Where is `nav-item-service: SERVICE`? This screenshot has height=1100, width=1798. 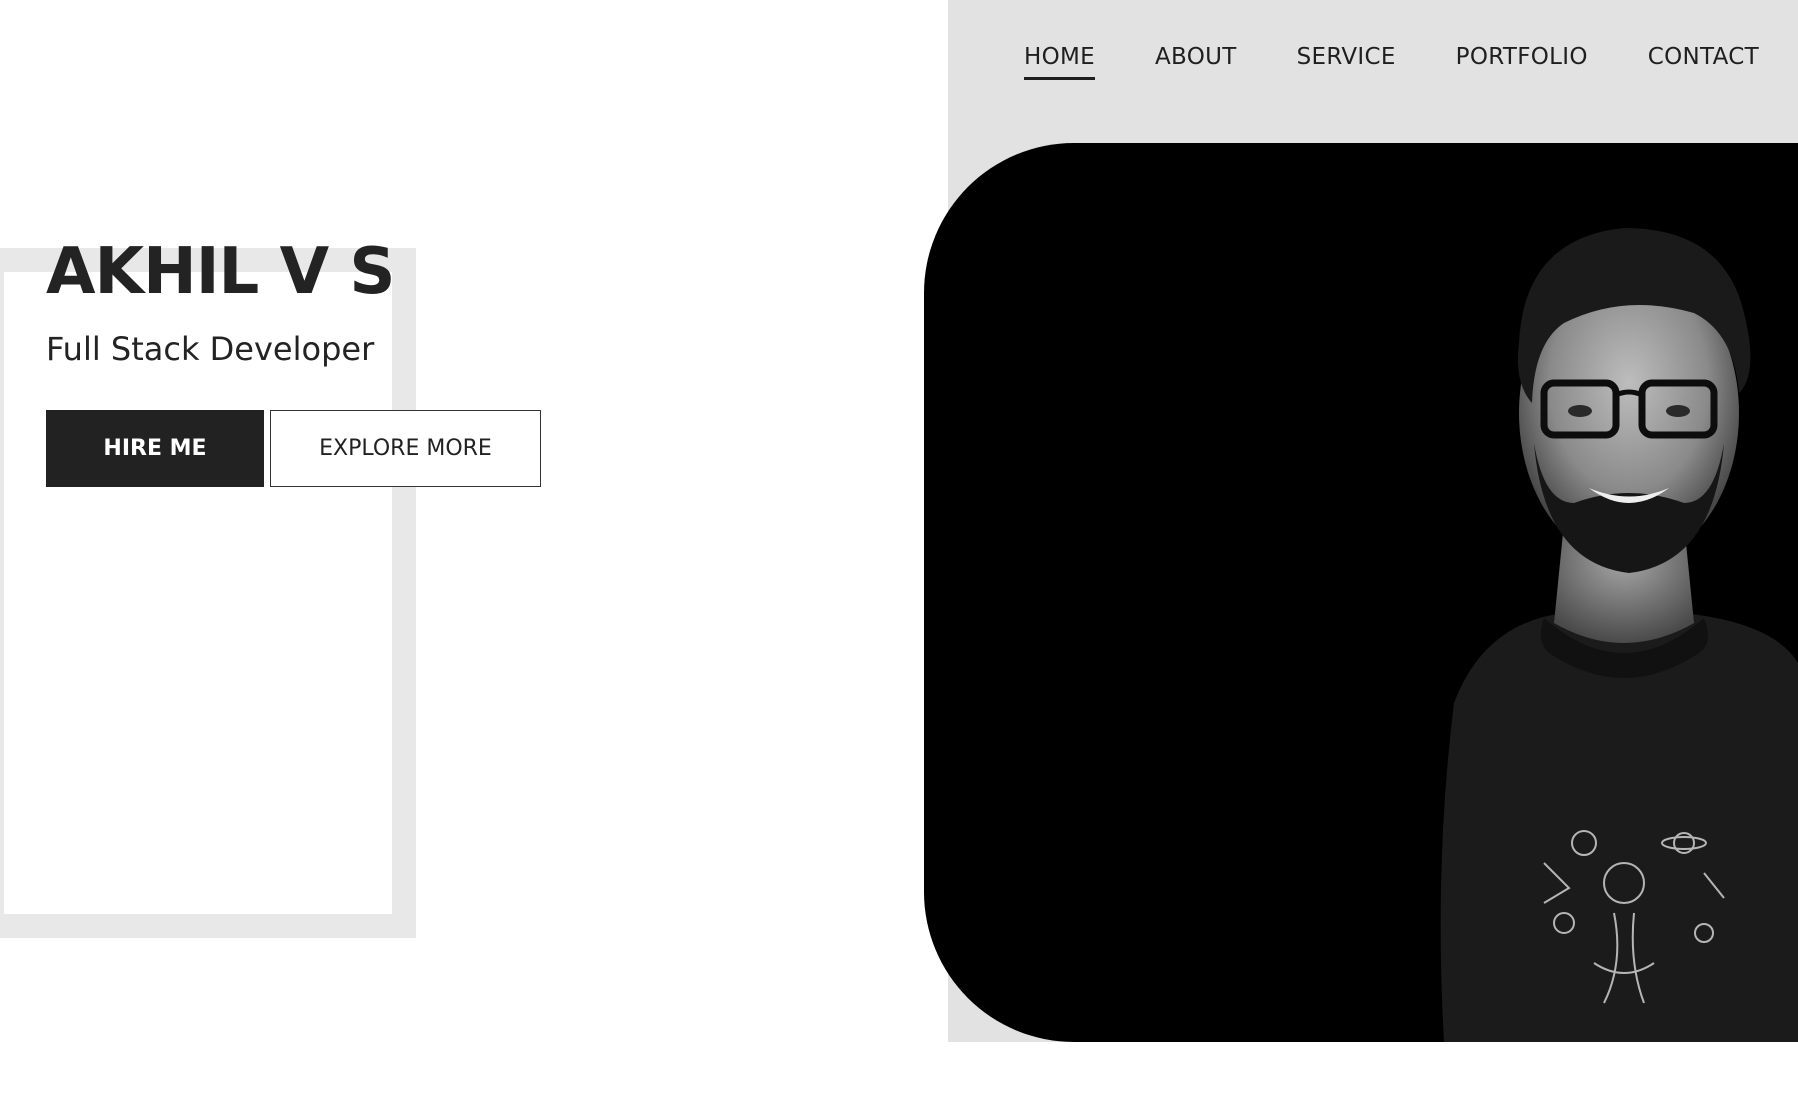
nav-item-service: SERVICE is located at coordinates (1346, 61).